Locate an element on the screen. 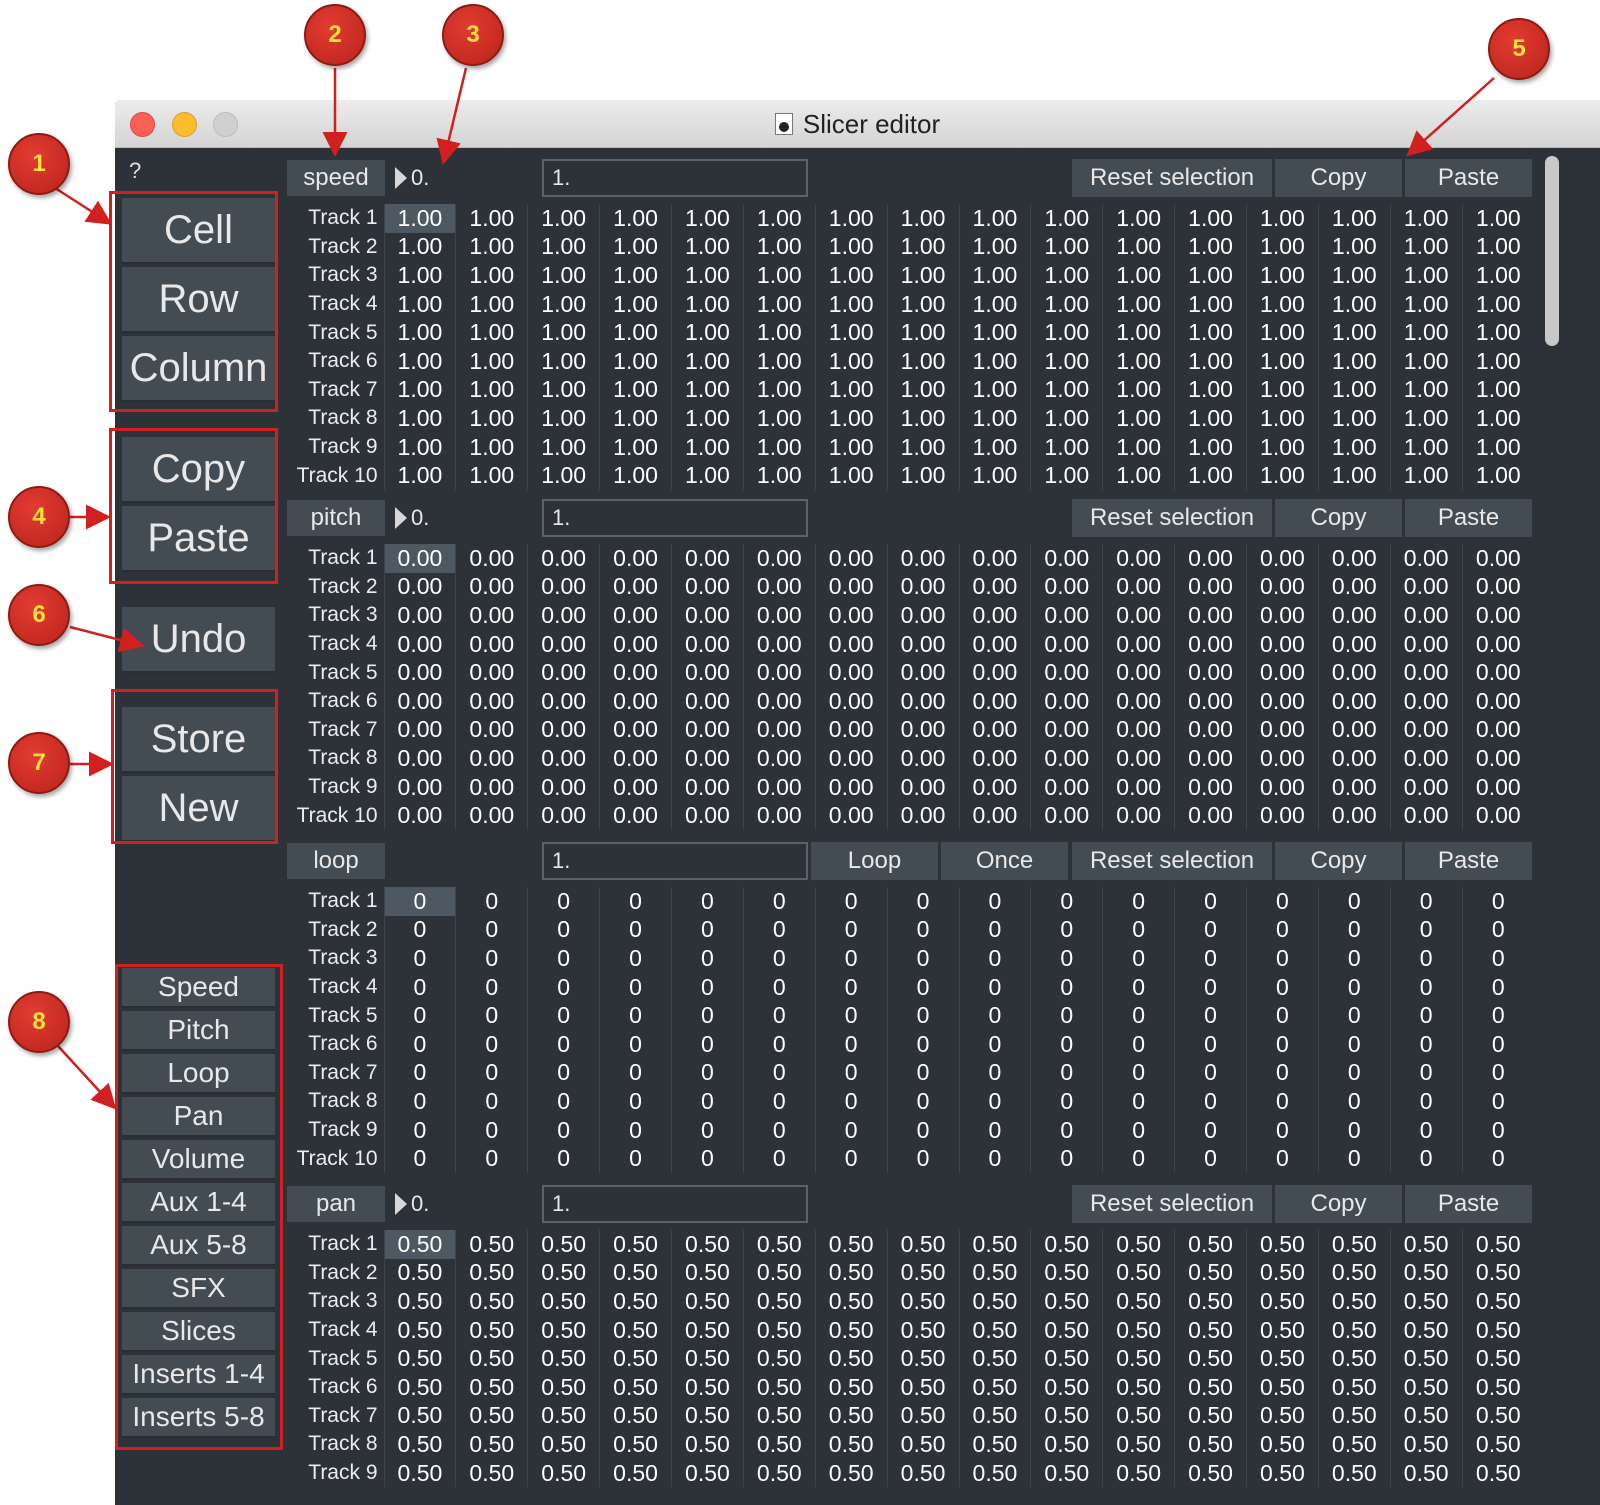 This screenshot has height=1505, width=1600. annotation-badge-8: 8 is located at coordinates (39, 1022).